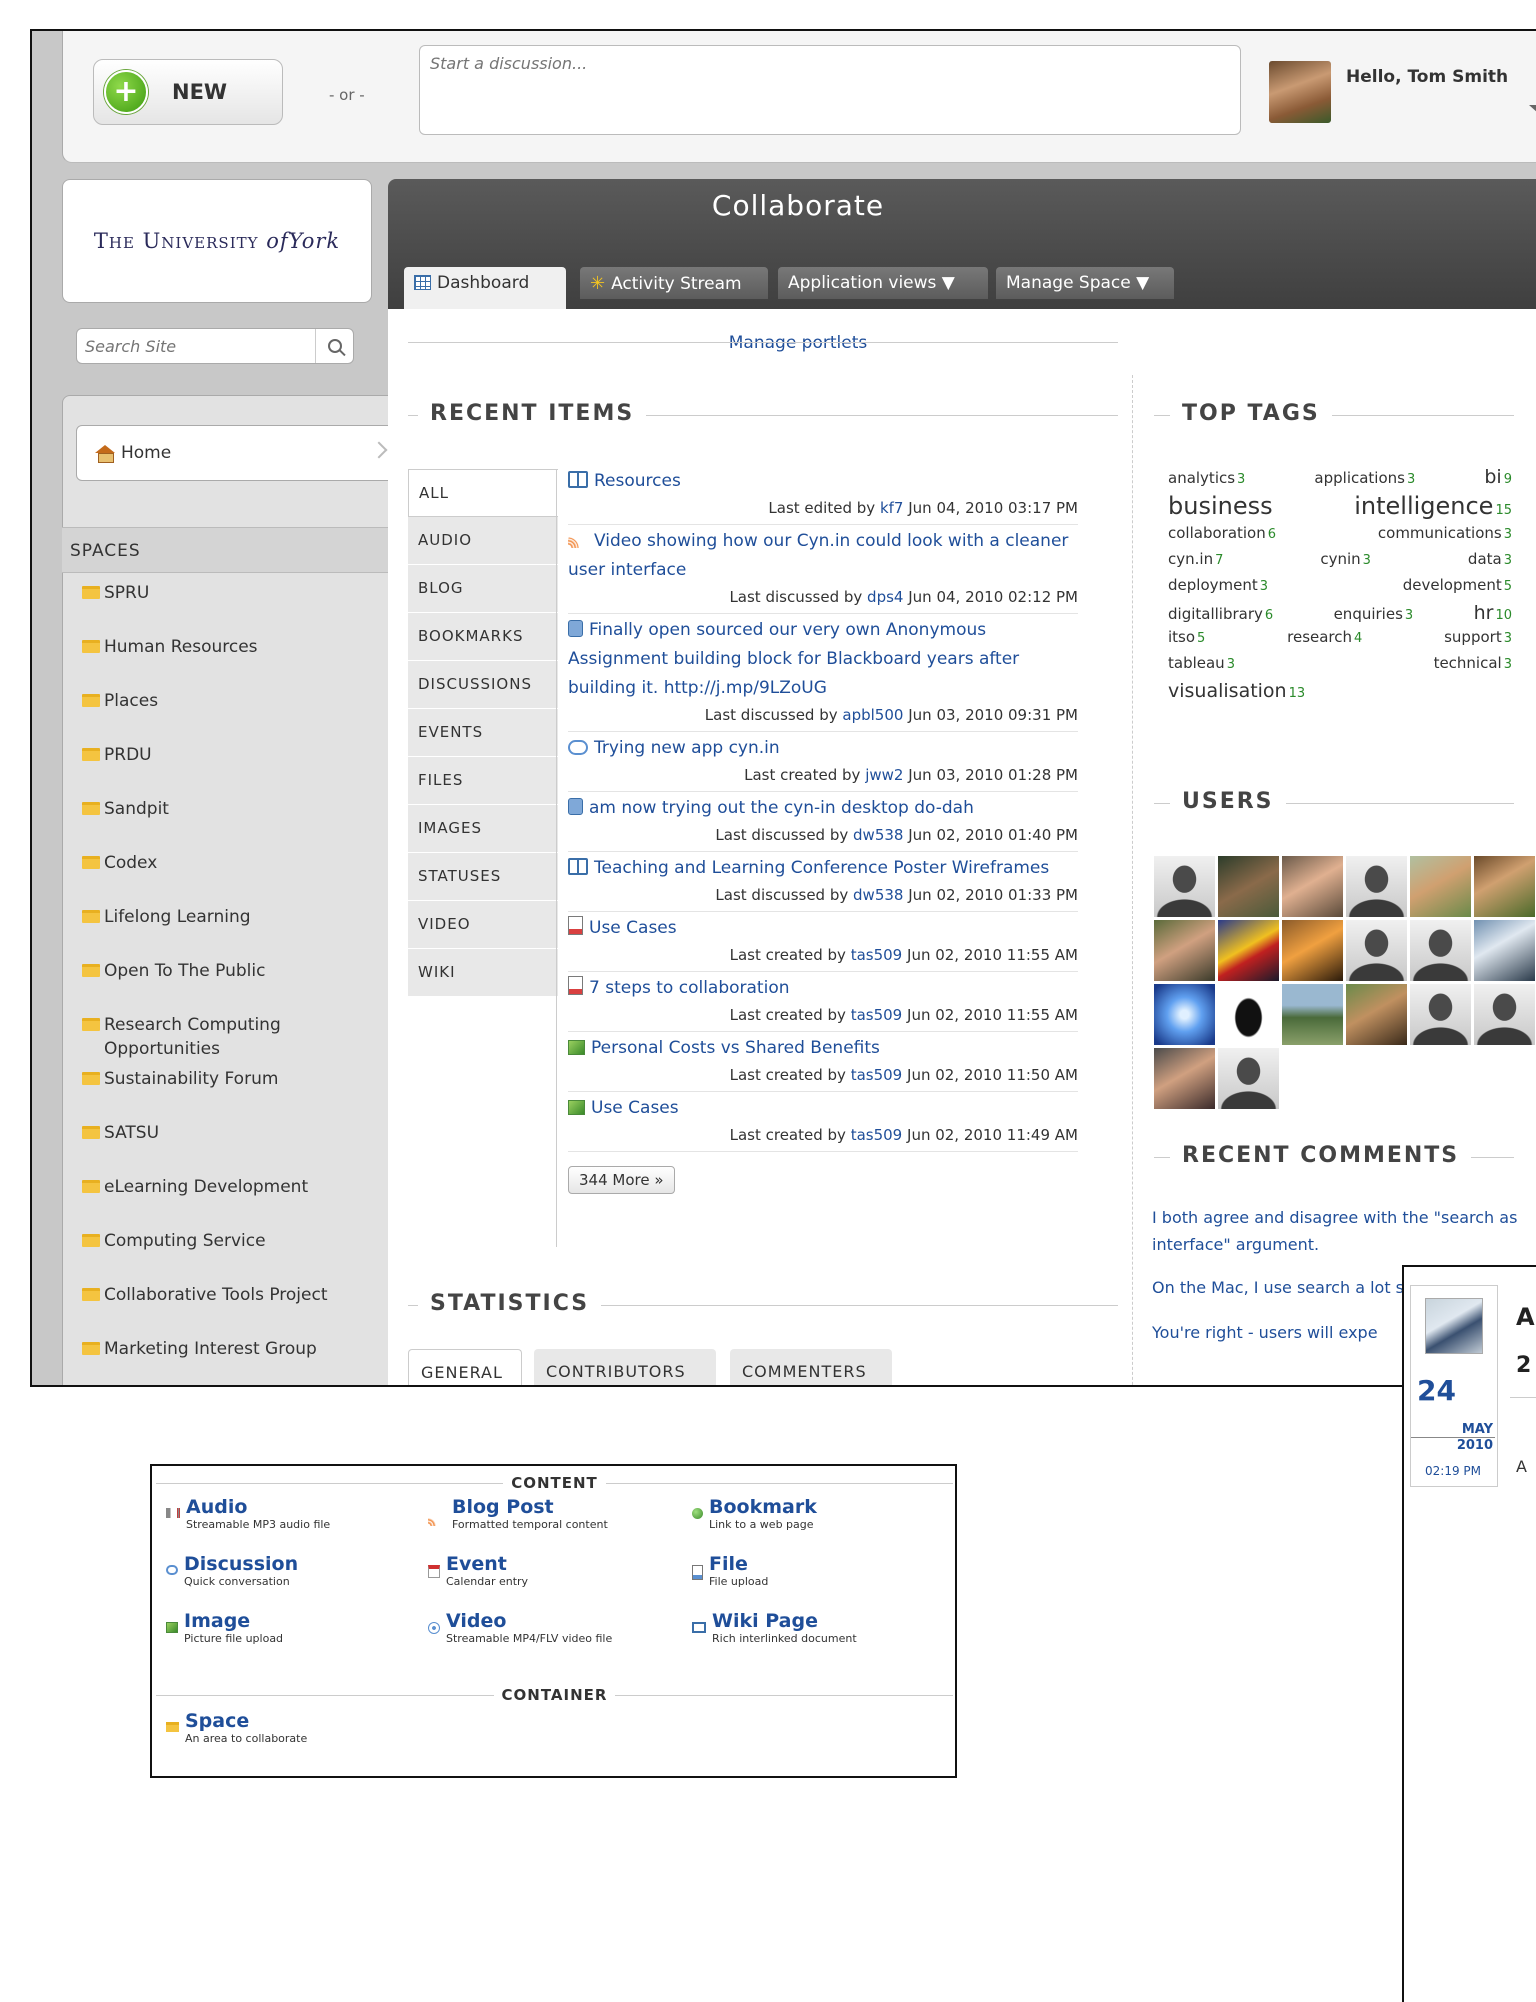  I want to click on user-link: kf7, so click(892, 508).